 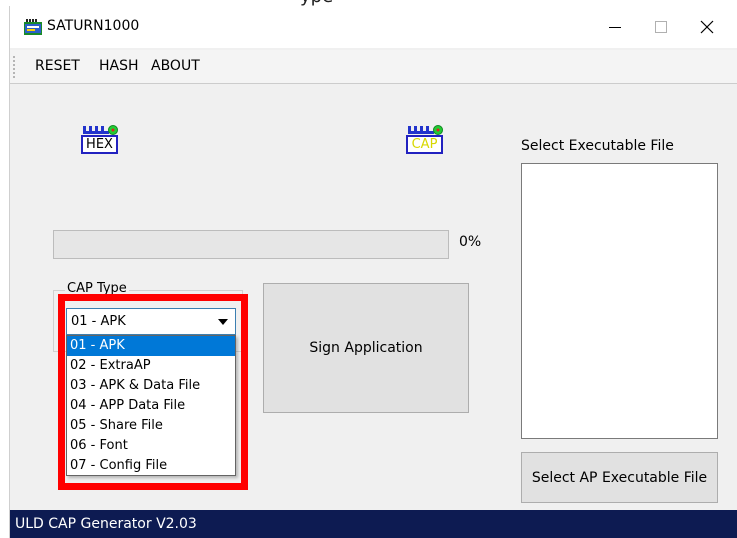 I want to click on menu-grip, so click(x=14, y=67).